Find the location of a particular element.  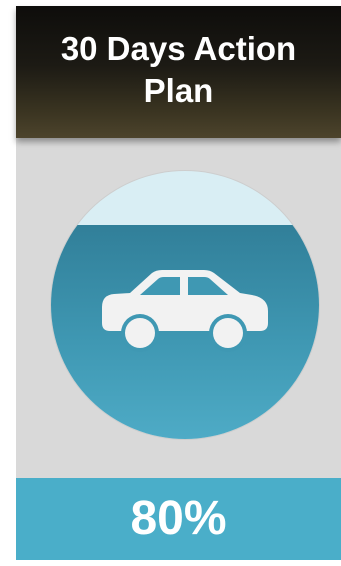

progress-percent-label: 80% is located at coordinates (178, 518).